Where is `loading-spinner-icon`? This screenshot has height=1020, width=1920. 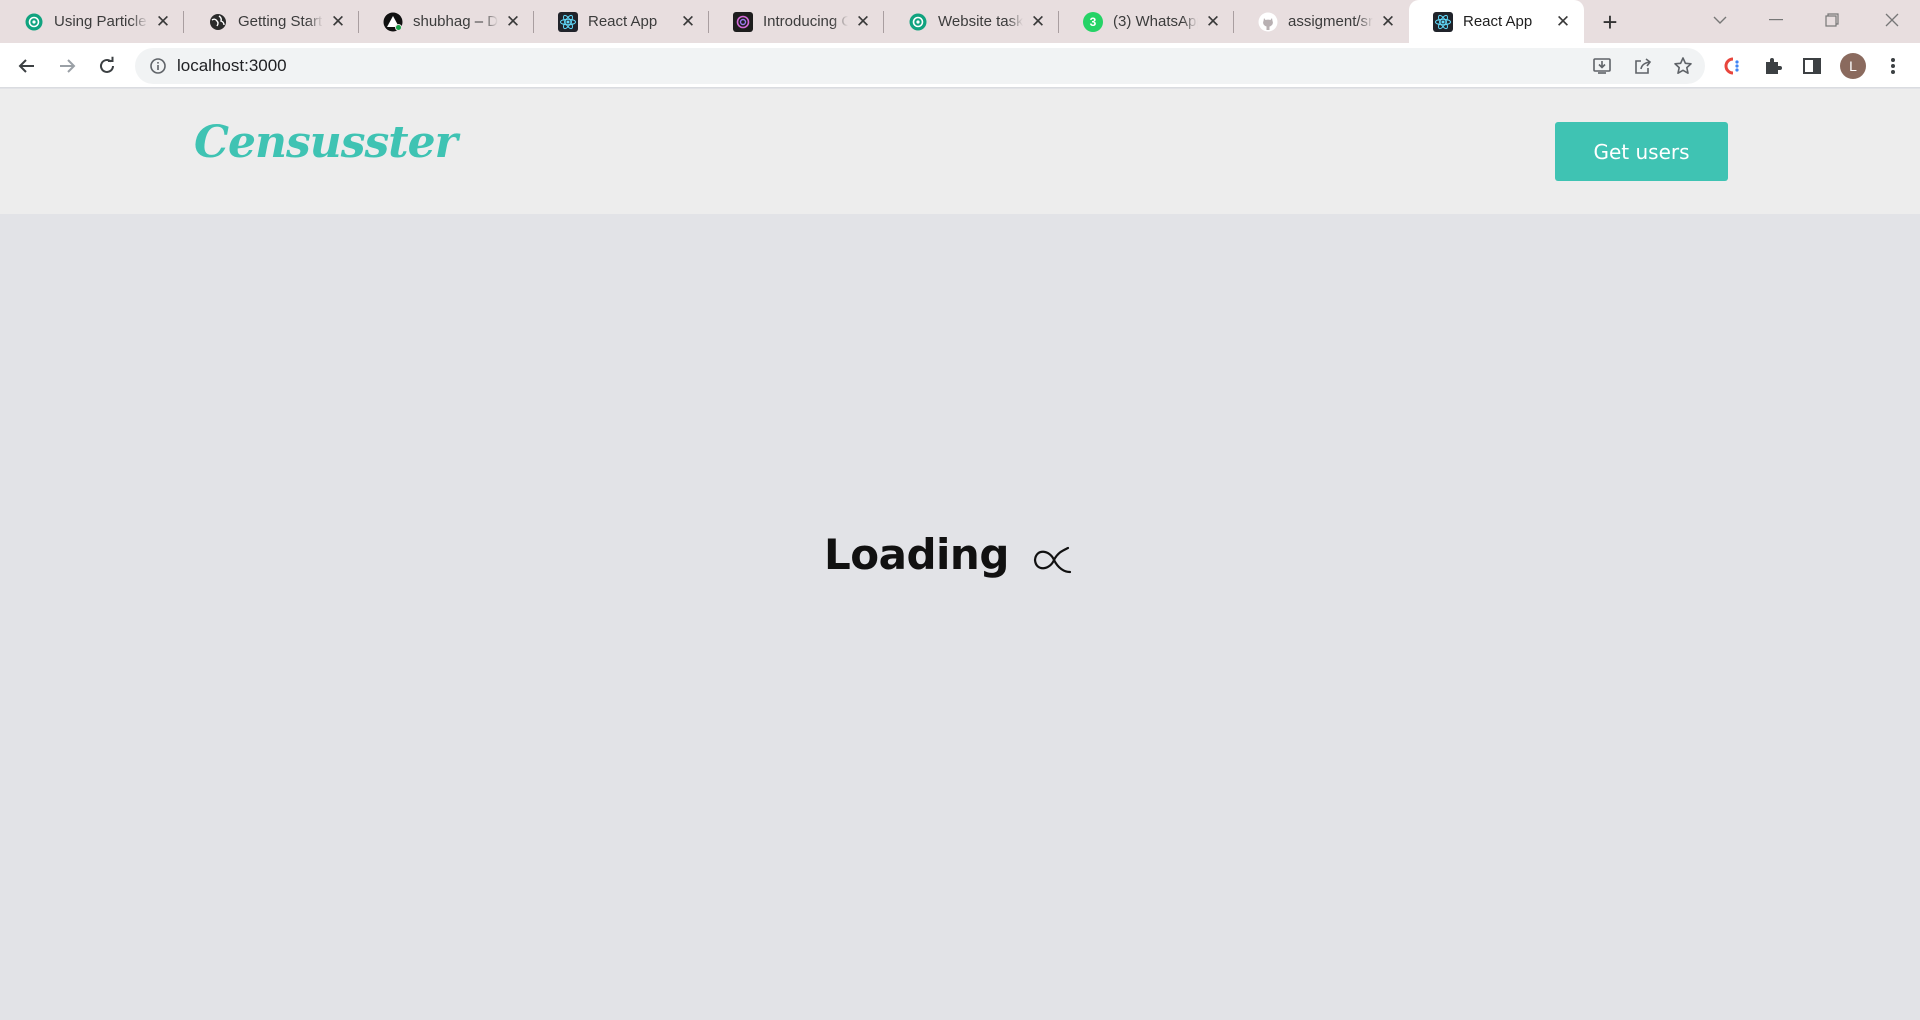 loading-spinner-icon is located at coordinates (1052, 560).